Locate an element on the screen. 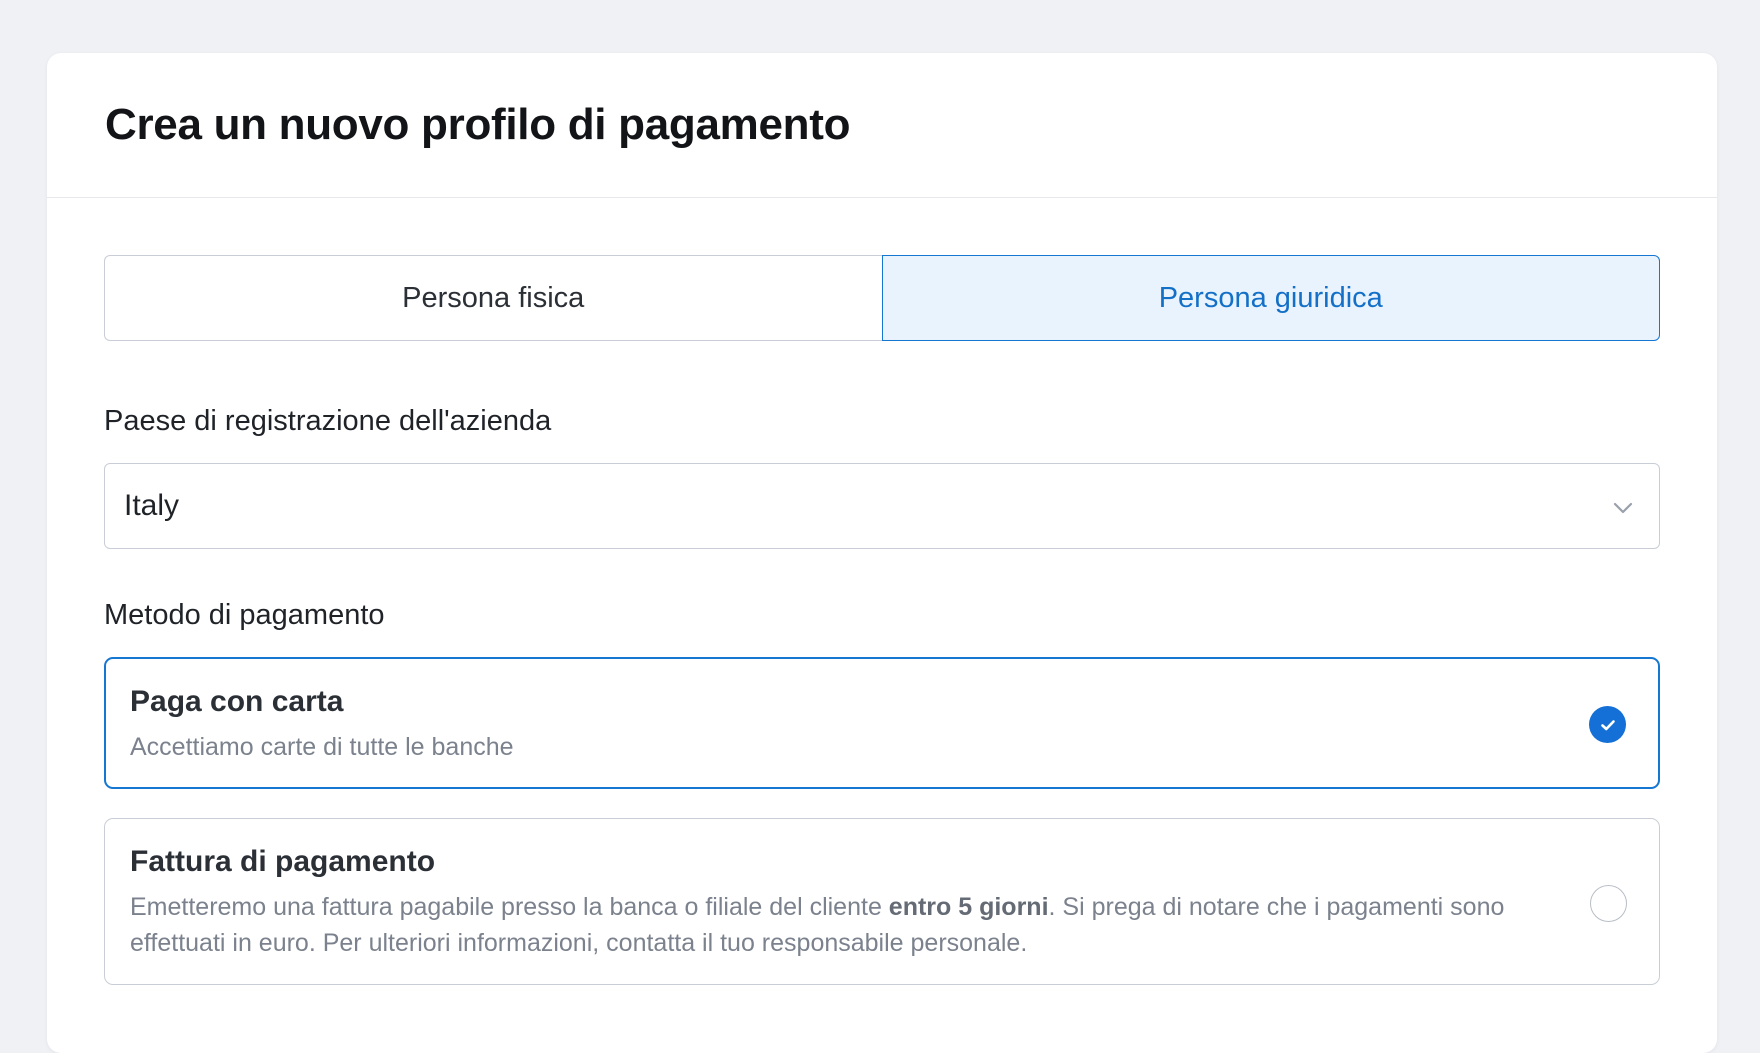 The image size is (1760, 1053). card-header: Crea un nuovo profilo di pagamento is located at coordinates (882, 125).